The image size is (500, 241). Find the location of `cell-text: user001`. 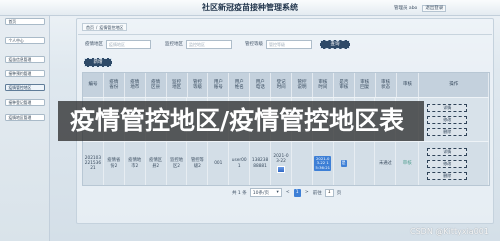

cell-text: user001 is located at coordinates (239, 163).